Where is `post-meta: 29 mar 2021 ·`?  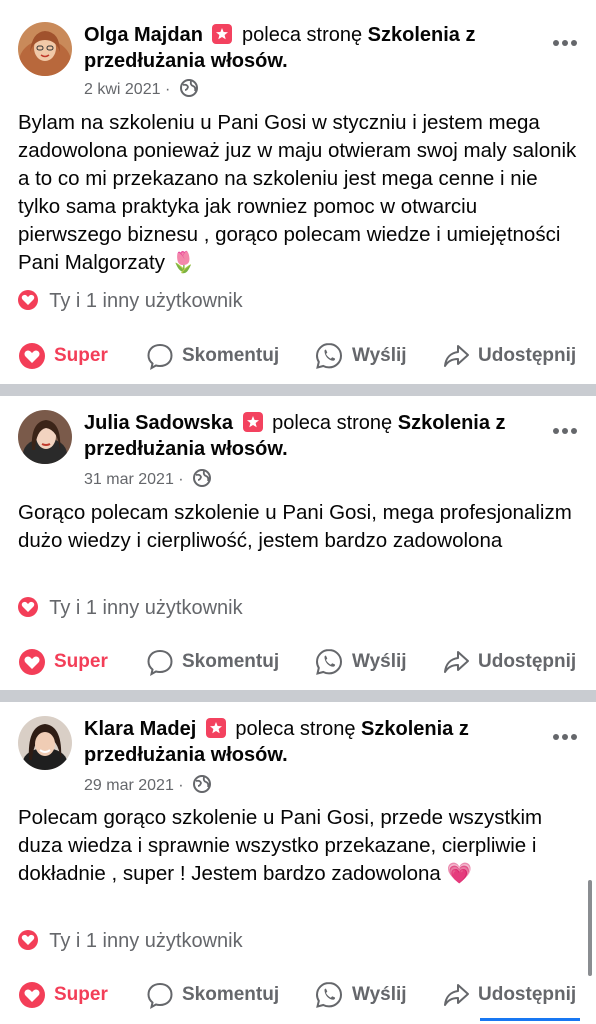 post-meta: 29 mar 2021 · is located at coordinates (148, 787).